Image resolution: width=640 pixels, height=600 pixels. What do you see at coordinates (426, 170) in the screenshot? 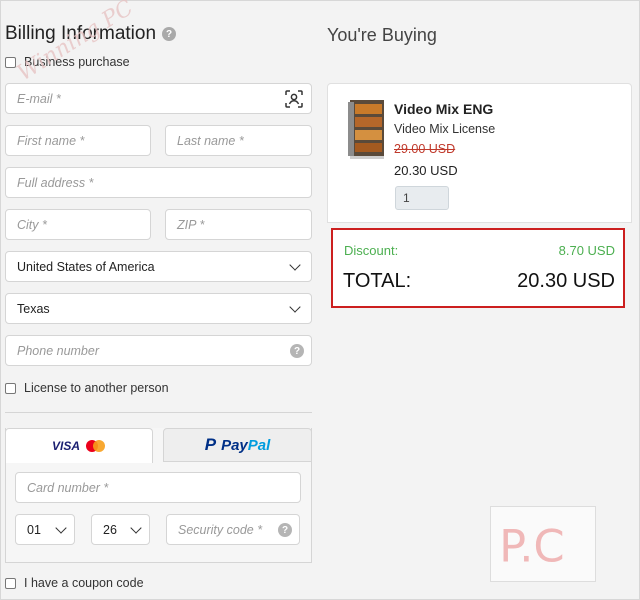
I see `new-price: 20.30 USD` at bounding box center [426, 170].